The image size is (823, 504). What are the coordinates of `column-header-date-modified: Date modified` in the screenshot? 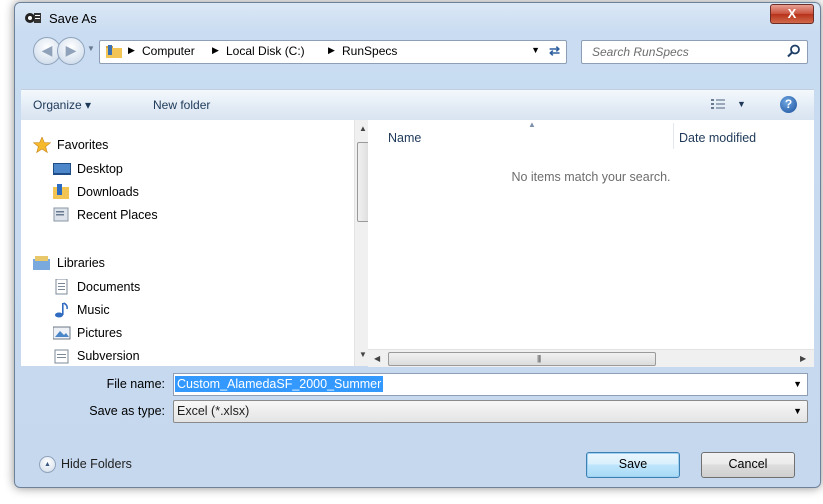 It's located at (717, 138).